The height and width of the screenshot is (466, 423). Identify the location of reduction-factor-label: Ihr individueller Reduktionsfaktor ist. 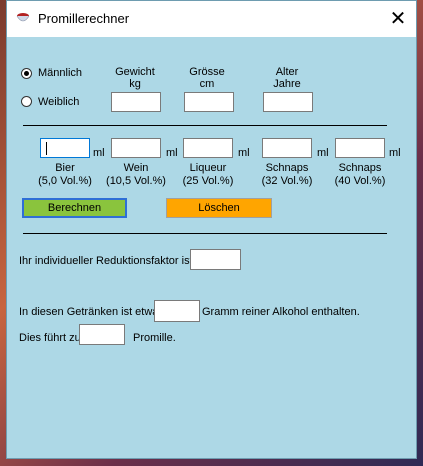
(106, 261).